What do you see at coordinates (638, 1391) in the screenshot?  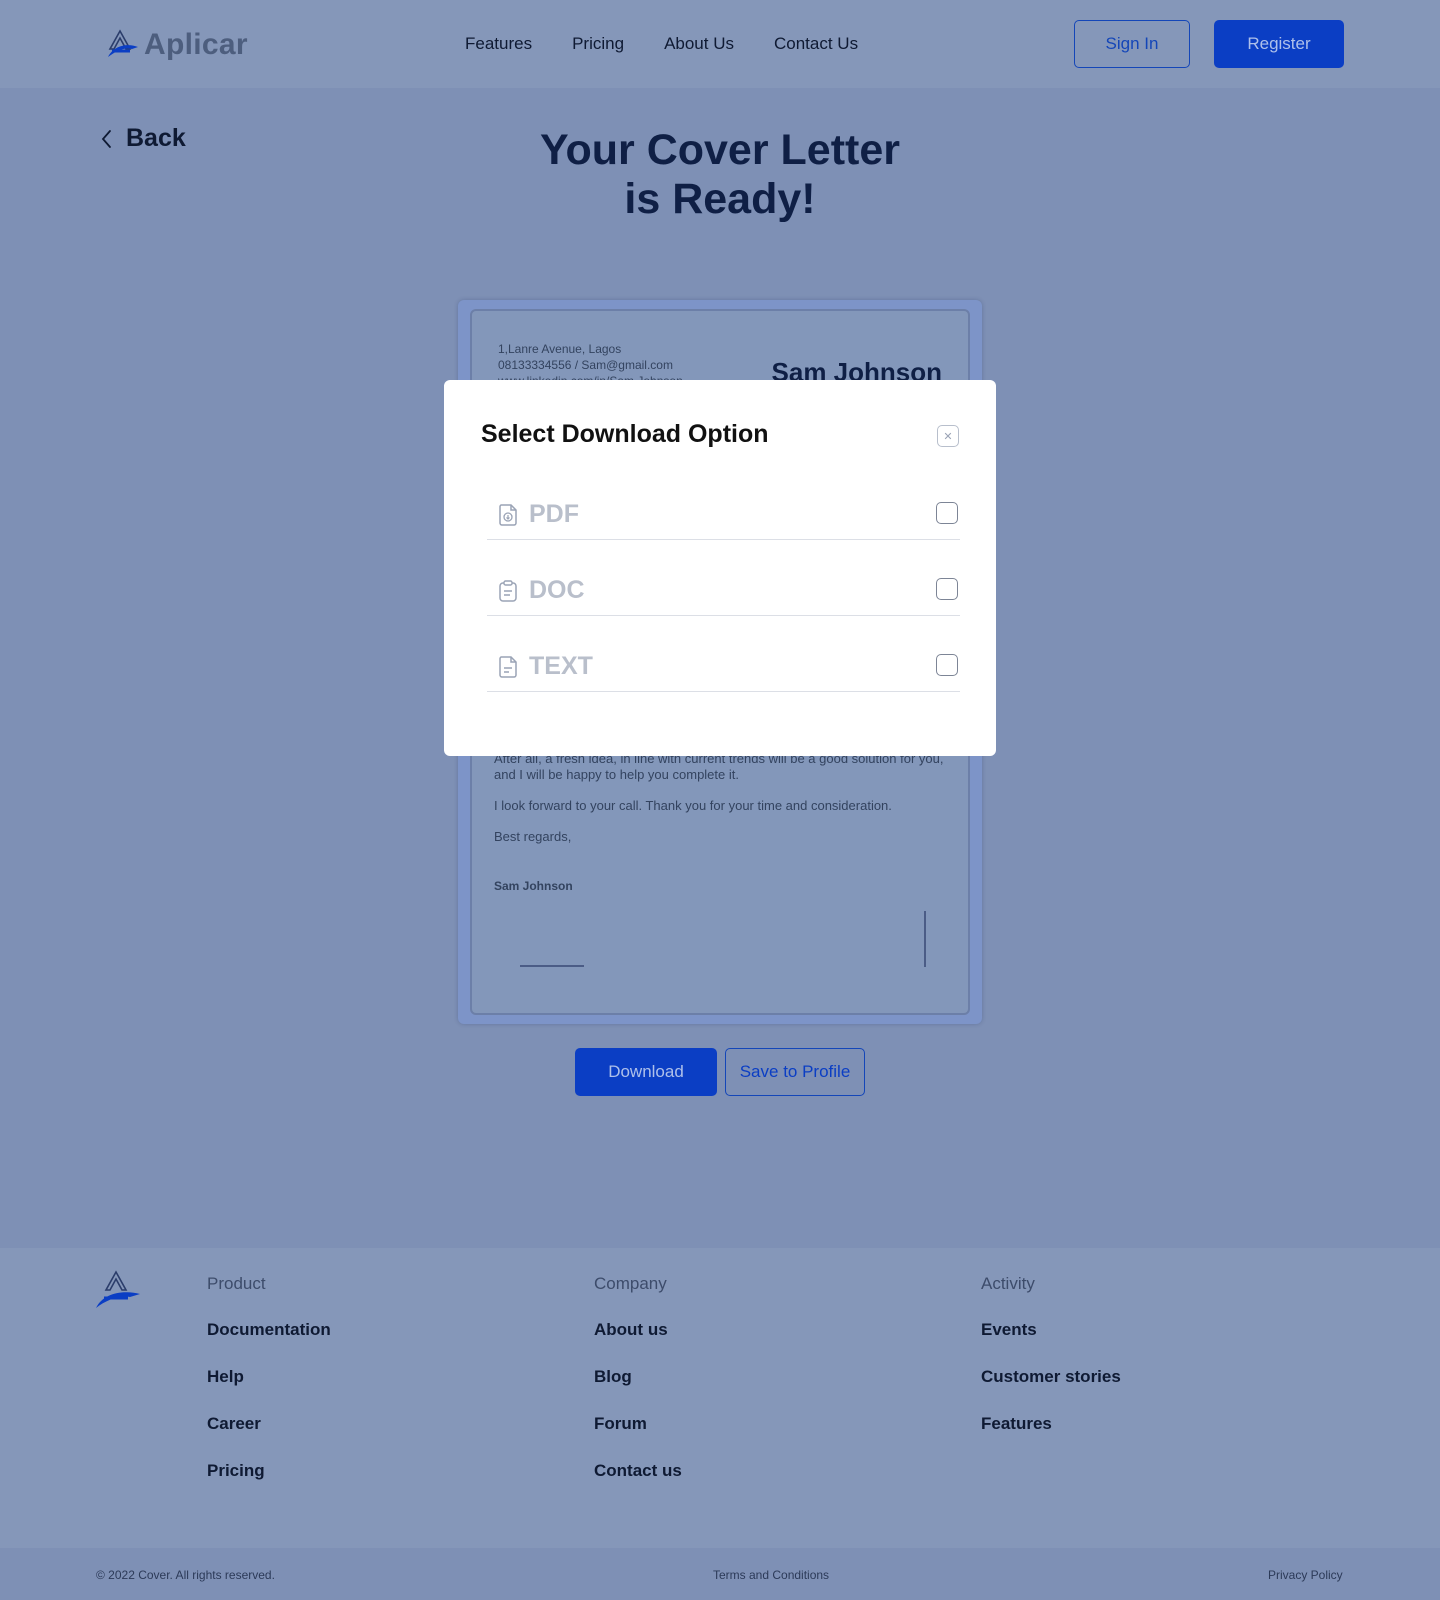 I see `footer-column-company: Company About us Blog Forum Contact us` at bounding box center [638, 1391].